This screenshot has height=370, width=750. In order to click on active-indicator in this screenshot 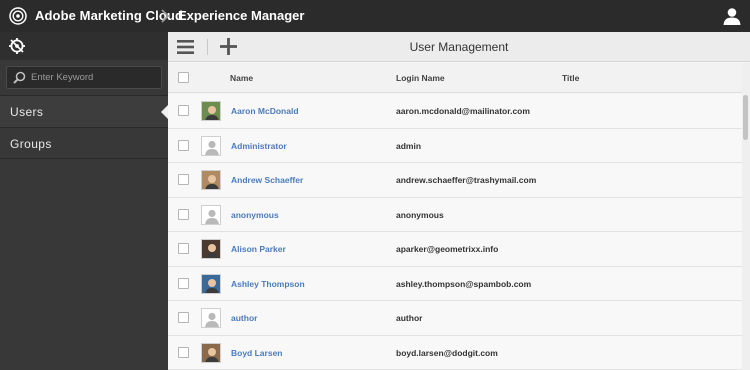, I will do `click(164, 112)`.